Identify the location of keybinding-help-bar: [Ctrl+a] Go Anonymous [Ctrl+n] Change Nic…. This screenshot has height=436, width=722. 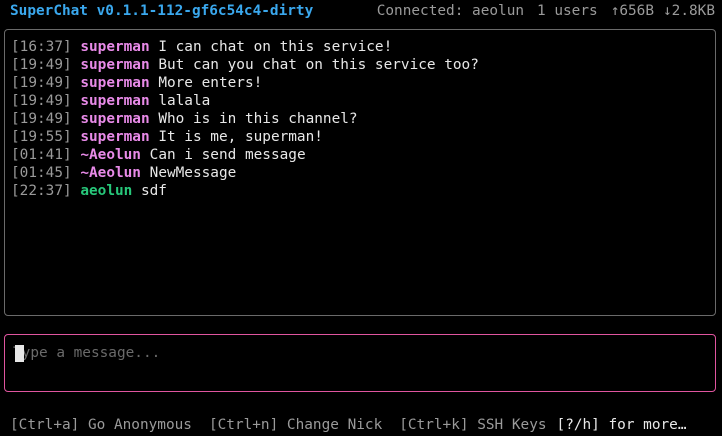
(366, 425).